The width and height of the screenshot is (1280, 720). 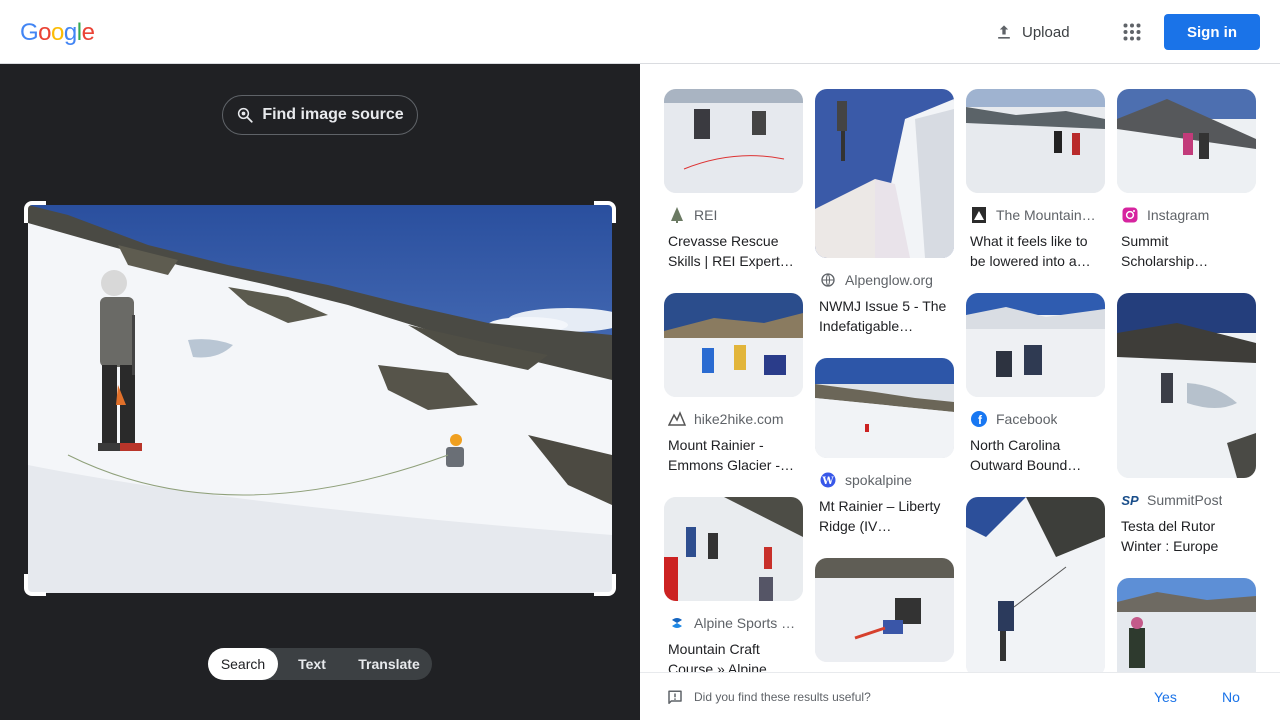 I want to click on result-source: W spokalpine, so click(x=884, y=480).